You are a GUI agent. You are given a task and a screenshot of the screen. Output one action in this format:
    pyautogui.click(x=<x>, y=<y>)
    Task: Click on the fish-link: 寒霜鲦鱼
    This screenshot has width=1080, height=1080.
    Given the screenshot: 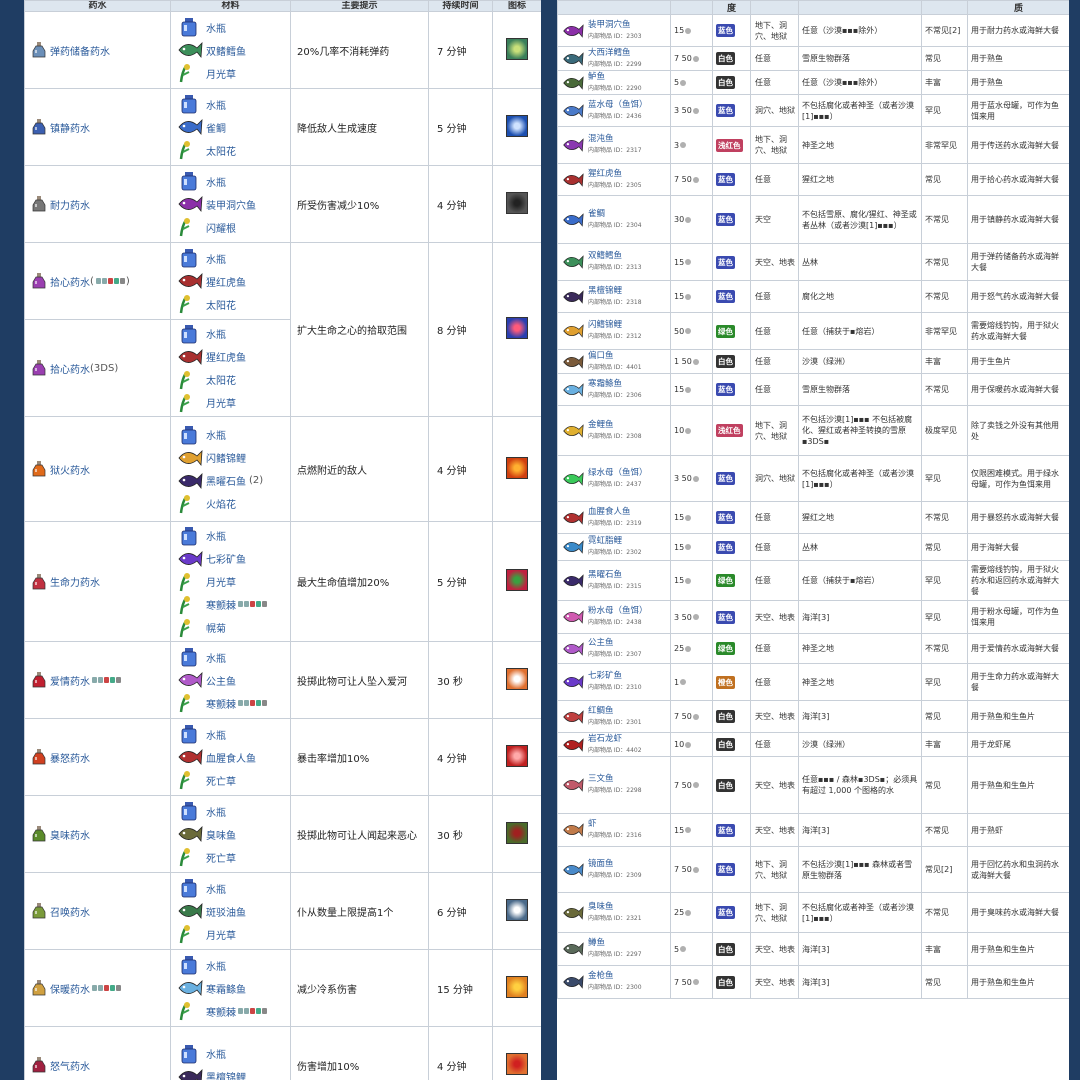 What is the action you would take?
    pyautogui.click(x=615, y=384)
    